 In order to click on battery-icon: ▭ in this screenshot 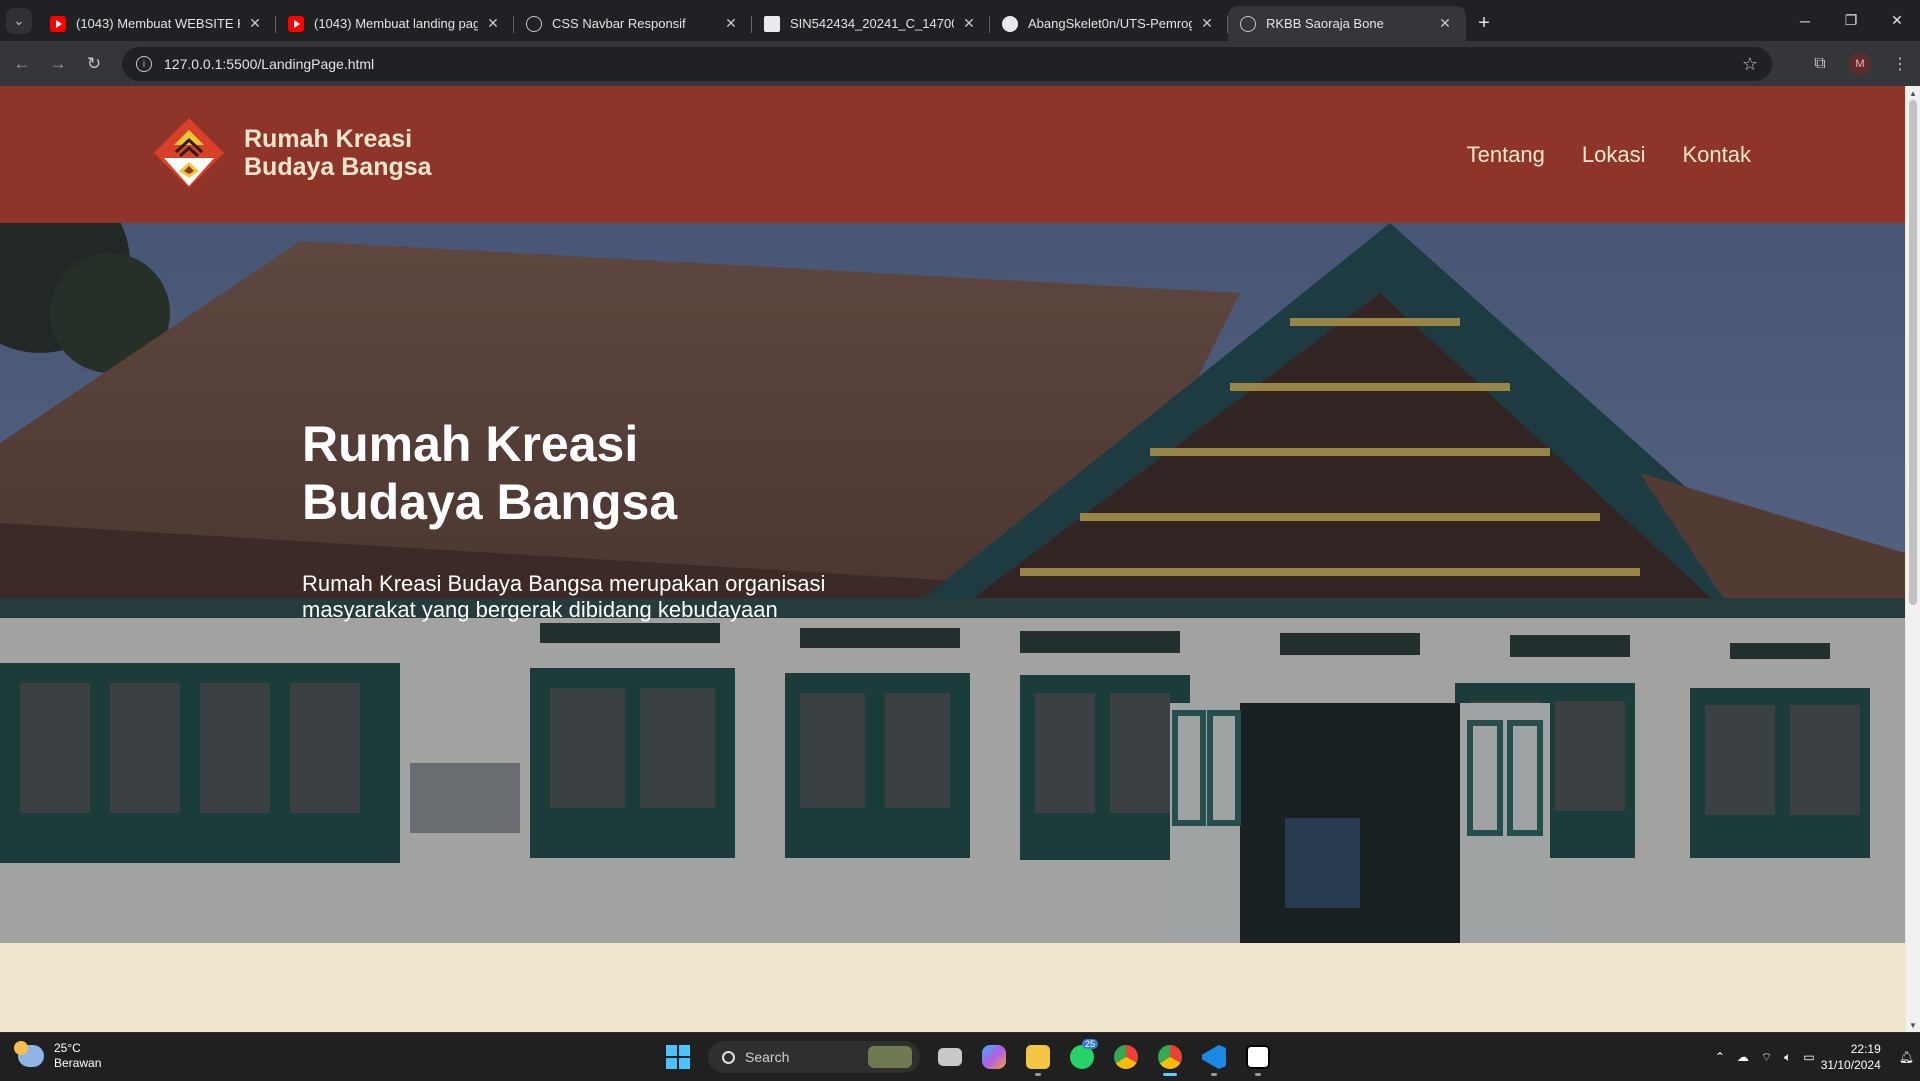, I will do `click(1808, 1057)`.